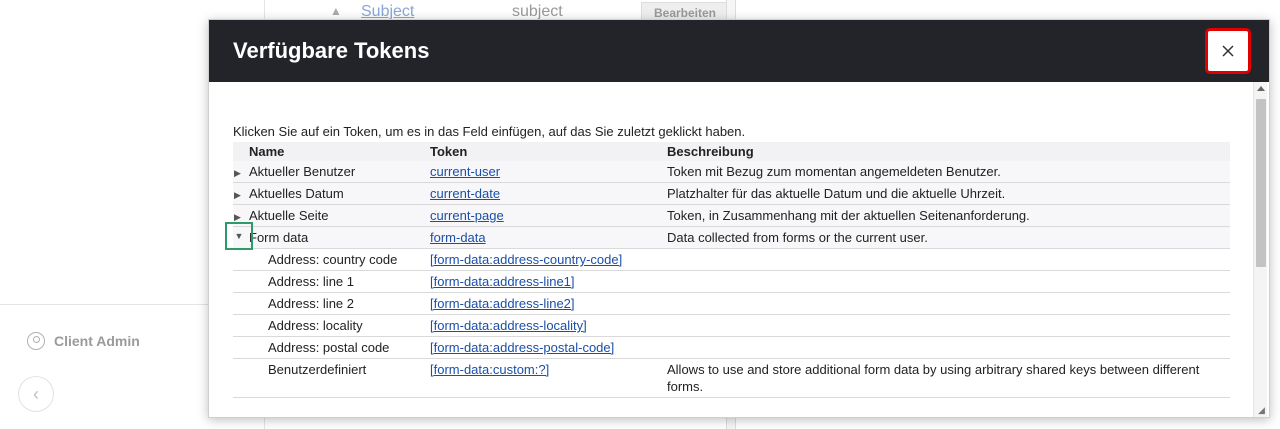 The image size is (1280, 429). I want to click on resize-handle-icon: ◢, so click(1262, 410).